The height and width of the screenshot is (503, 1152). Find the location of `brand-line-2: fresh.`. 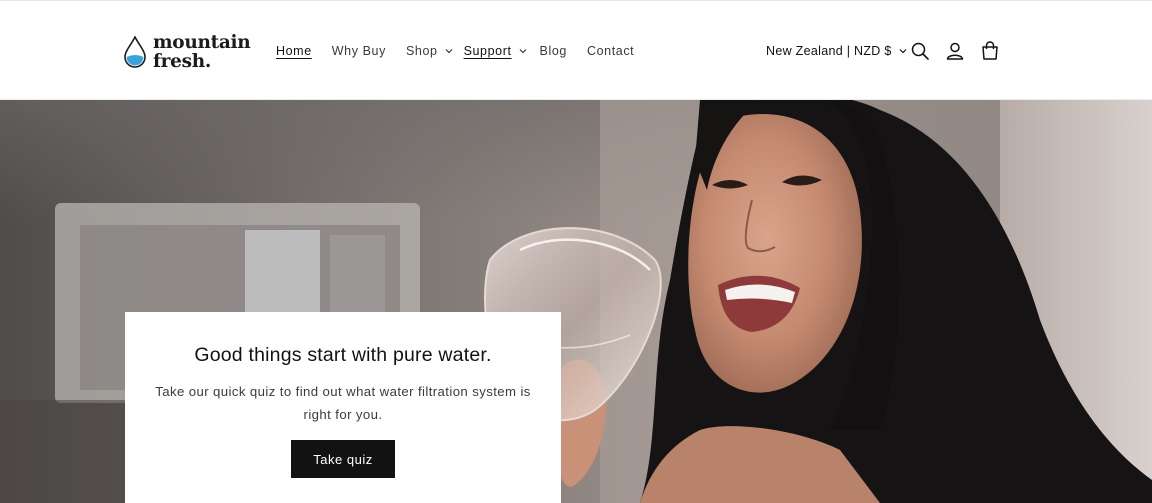

brand-line-2: fresh. is located at coordinates (182, 61).